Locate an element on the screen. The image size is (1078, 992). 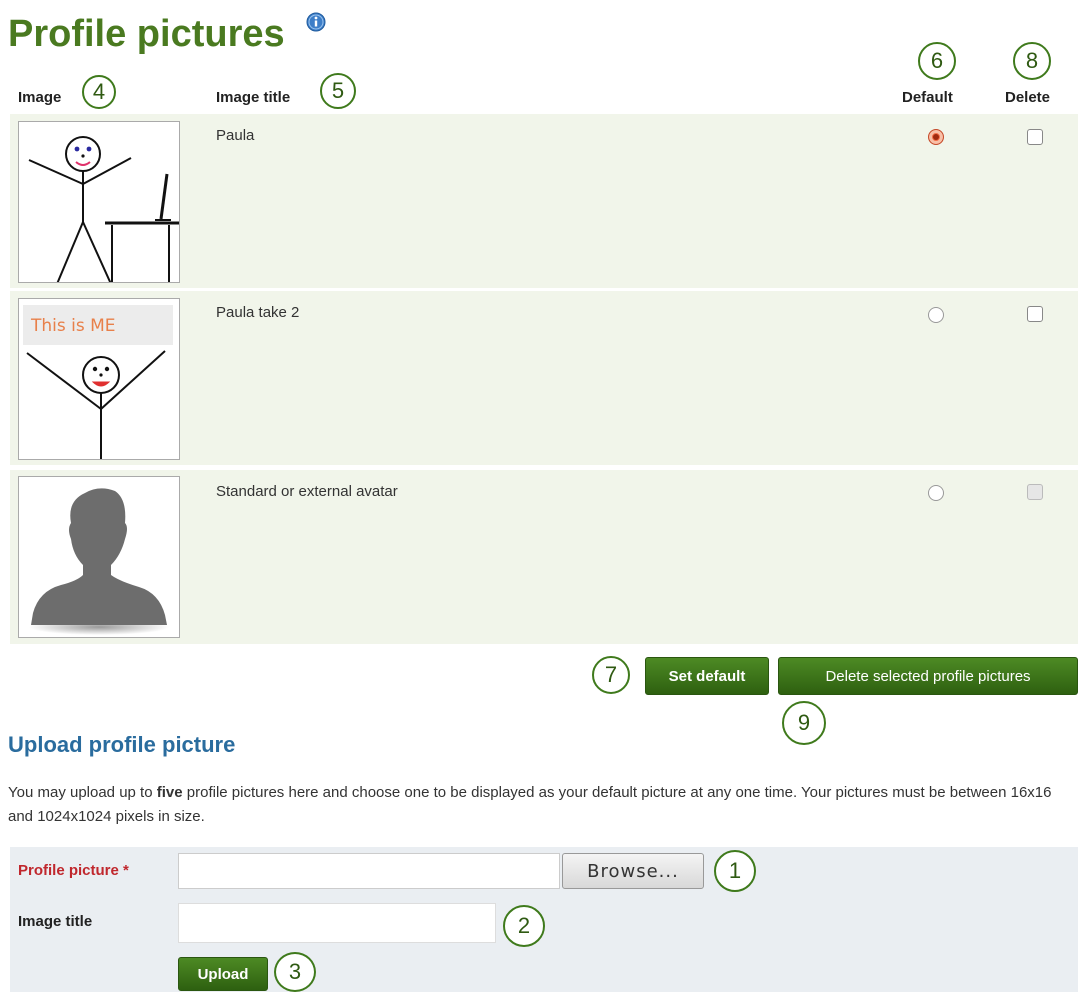
info-icon is located at coordinates (316, 22).